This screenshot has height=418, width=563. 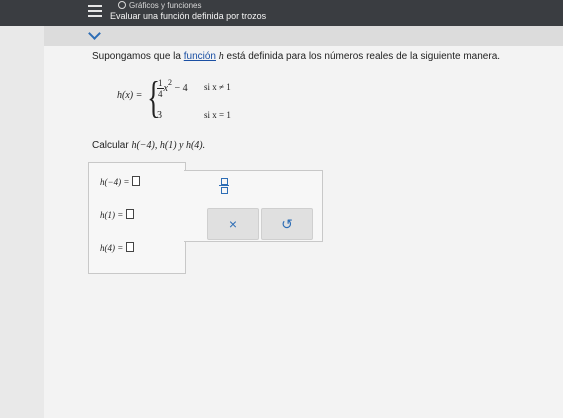 What do you see at coordinates (159, 5) in the screenshot?
I see `module-title: Gráficos y funciones` at bounding box center [159, 5].